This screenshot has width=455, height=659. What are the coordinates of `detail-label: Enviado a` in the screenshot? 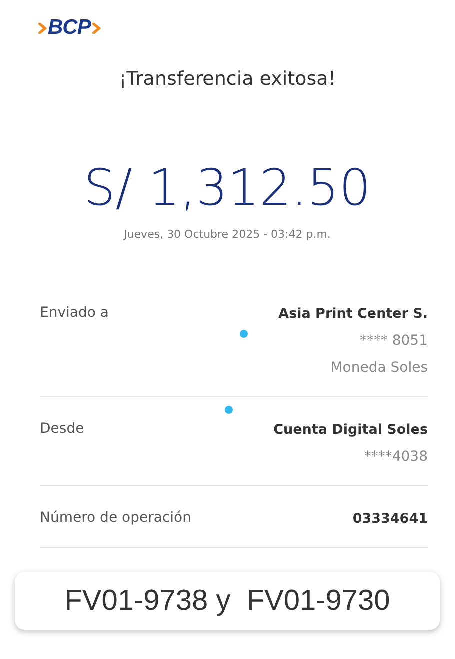 It's located at (74, 313).